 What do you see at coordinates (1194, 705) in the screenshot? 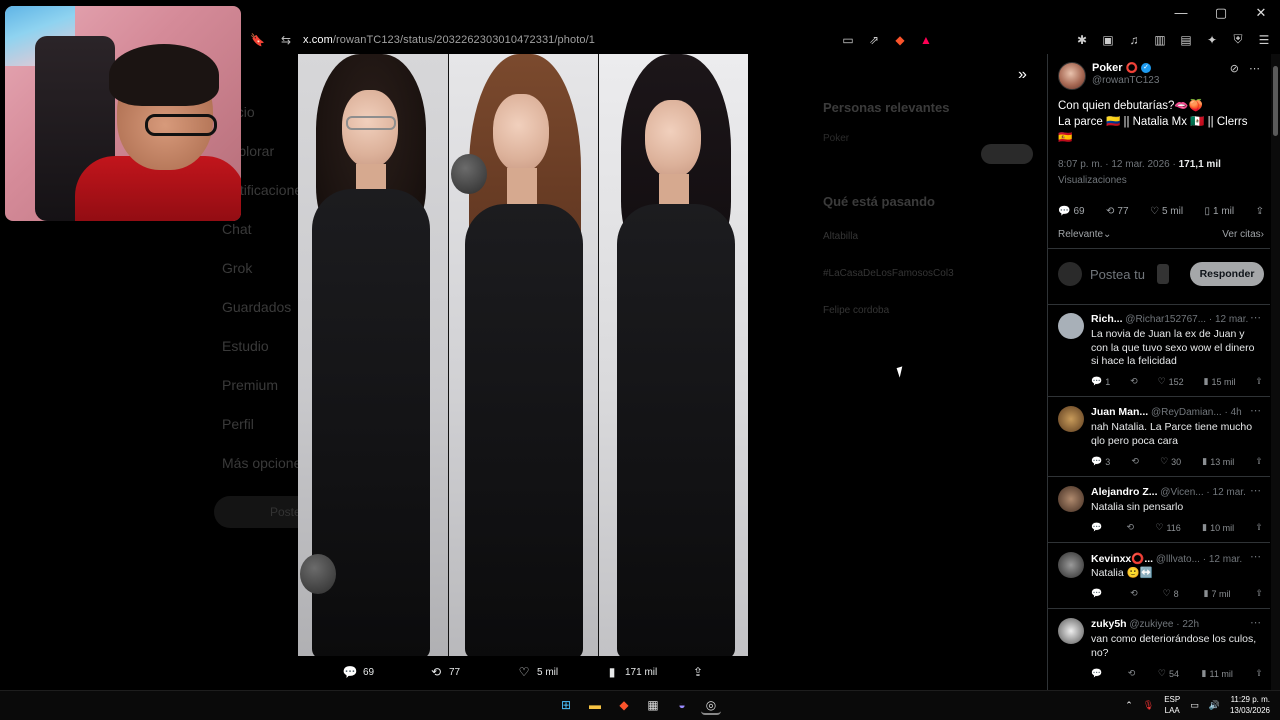
I see `network-icon: ▭` at bounding box center [1194, 705].